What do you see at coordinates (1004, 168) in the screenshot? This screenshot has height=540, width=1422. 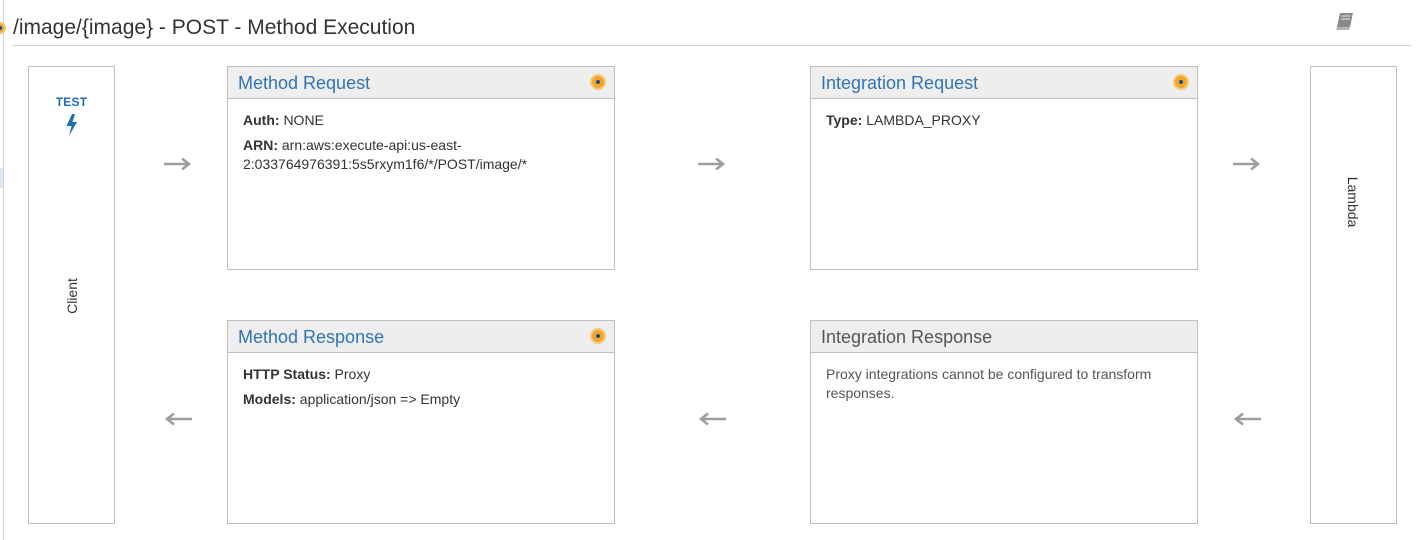 I see `integration-request-card: Integration Request Type: LAMBDA_PROXY` at bounding box center [1004, 168].